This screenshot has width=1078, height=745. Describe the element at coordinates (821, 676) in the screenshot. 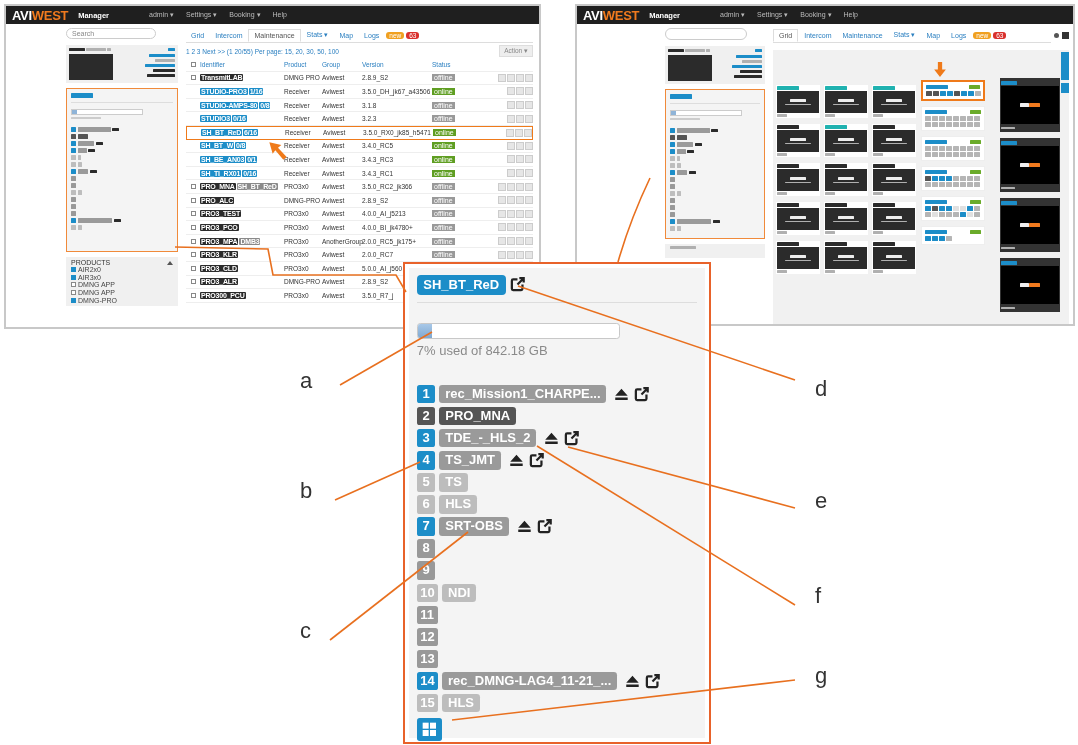

I see `annotation-letter: g` at that location.